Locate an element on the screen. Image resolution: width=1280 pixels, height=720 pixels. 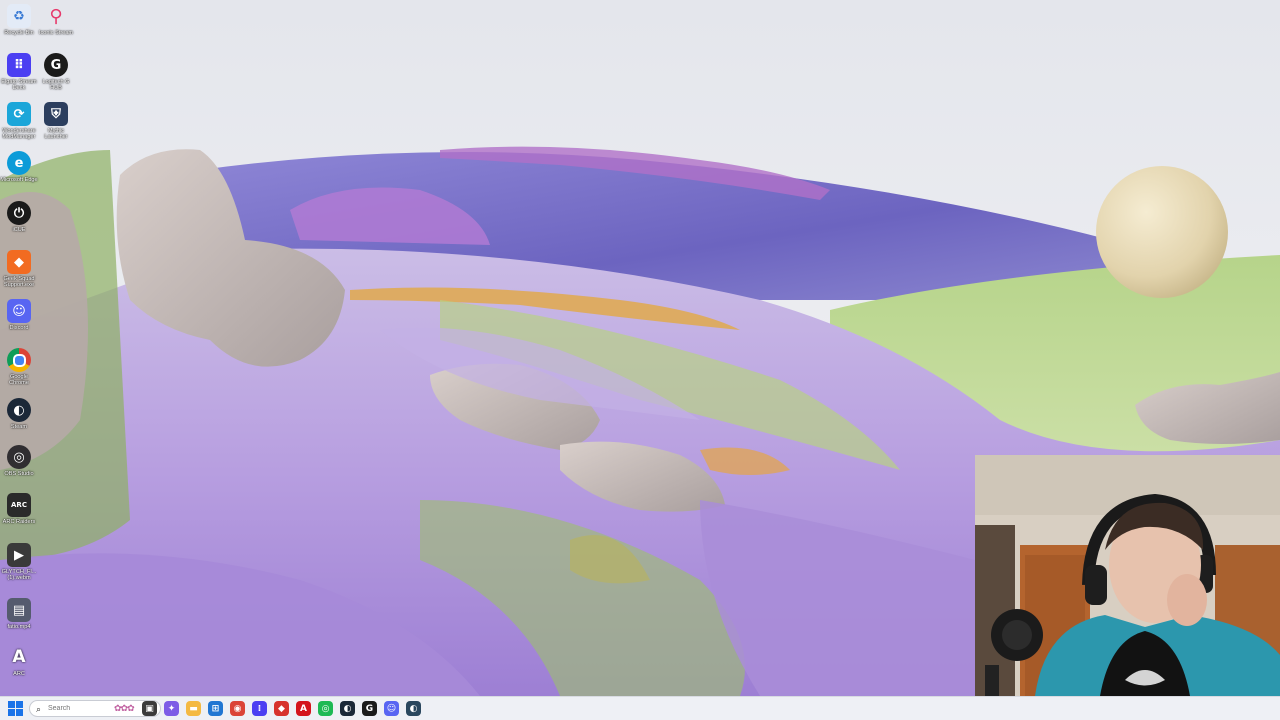
taskbar-app-adobe: A is located at coordinates (303, 708).